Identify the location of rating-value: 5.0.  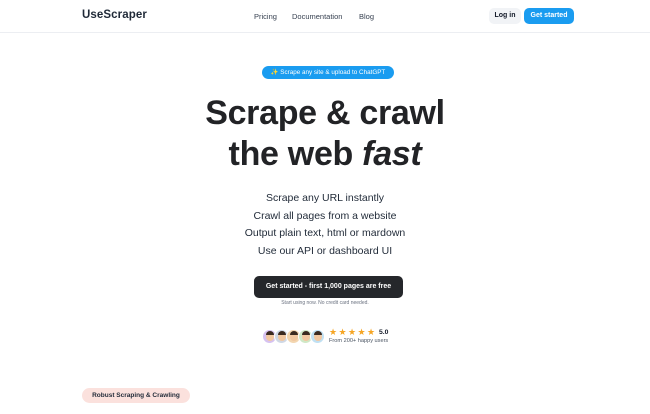
(384, 332).